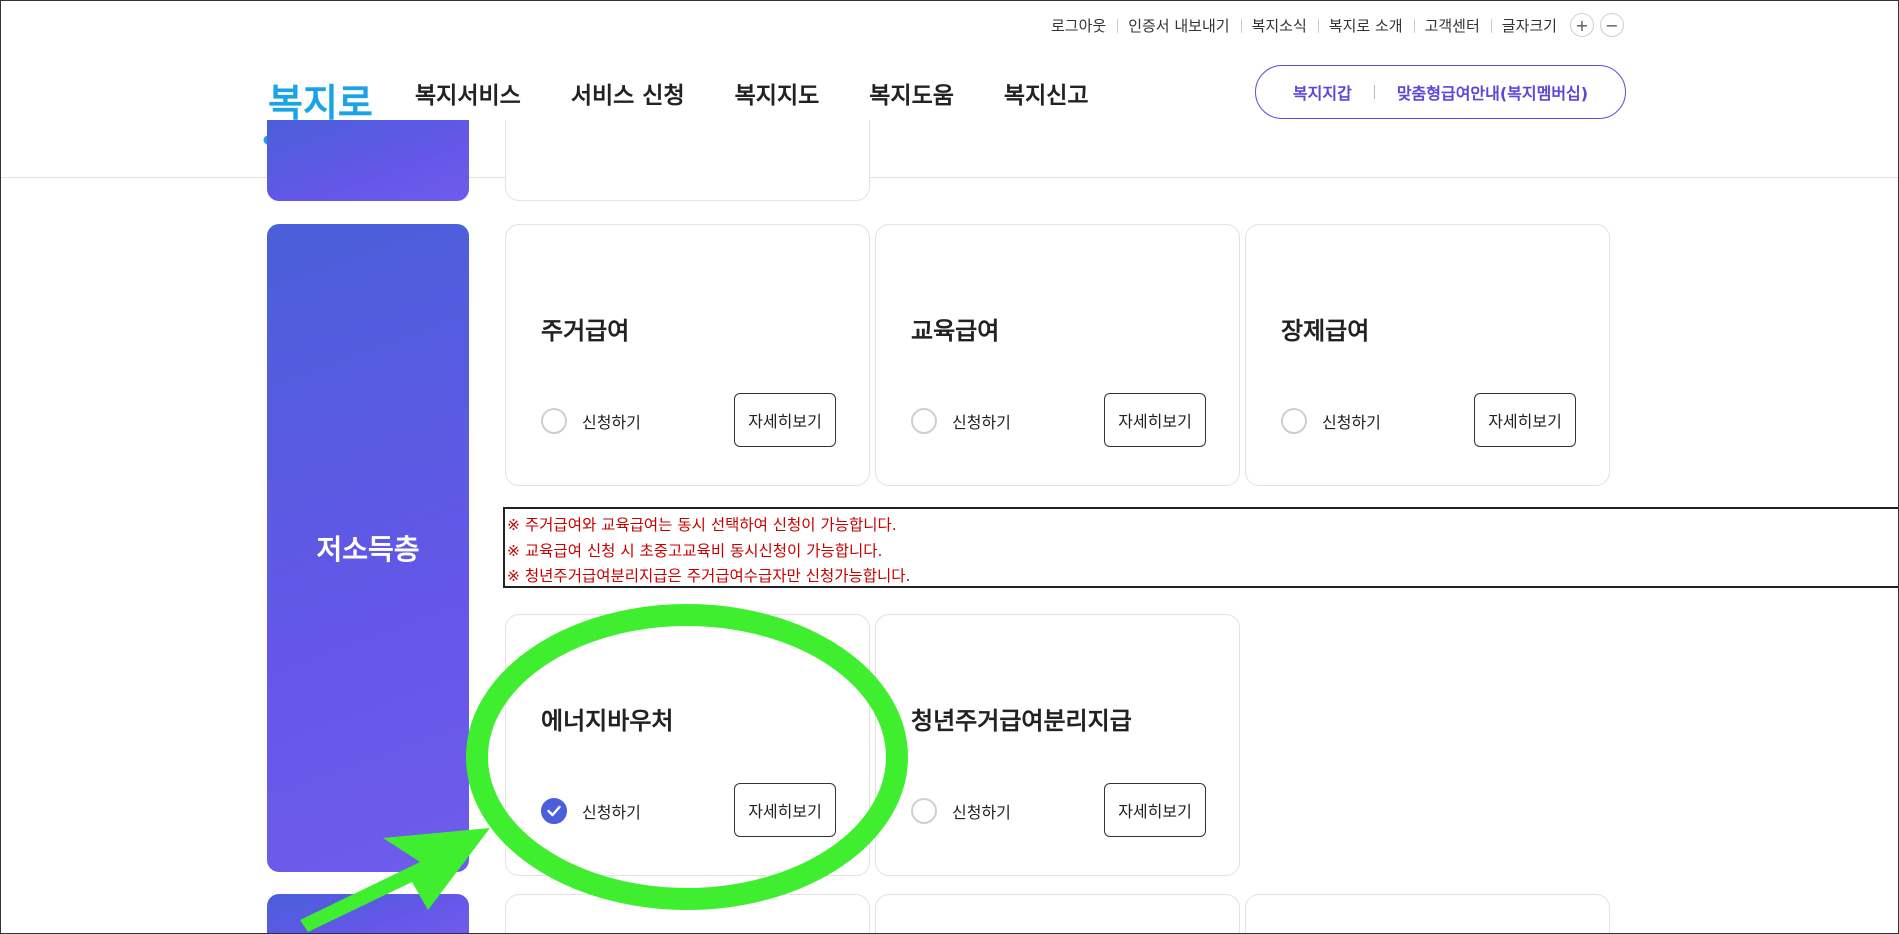 The height and width of the screenshot is (934, 1899). What do you see at coordinates (1581, 25) in the screenshot?
I see `font-increase-button: +` at bounding box center [1581, 25].